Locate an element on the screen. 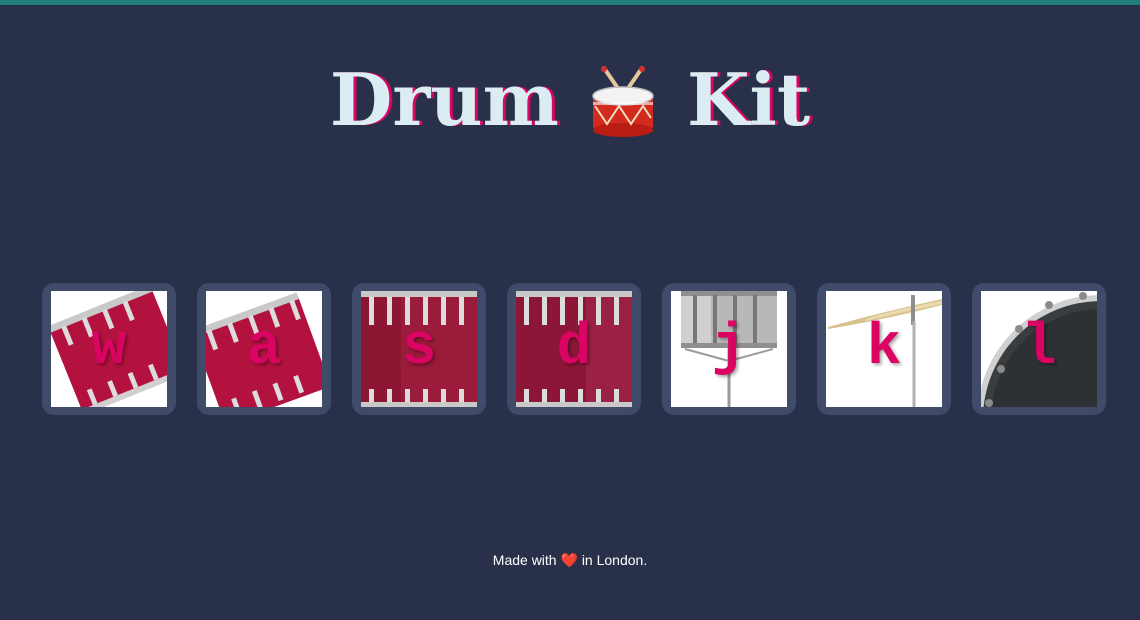 The height and width of the screenshot is (620, 1140). drum-face: a is located at coordinates (264, 349).